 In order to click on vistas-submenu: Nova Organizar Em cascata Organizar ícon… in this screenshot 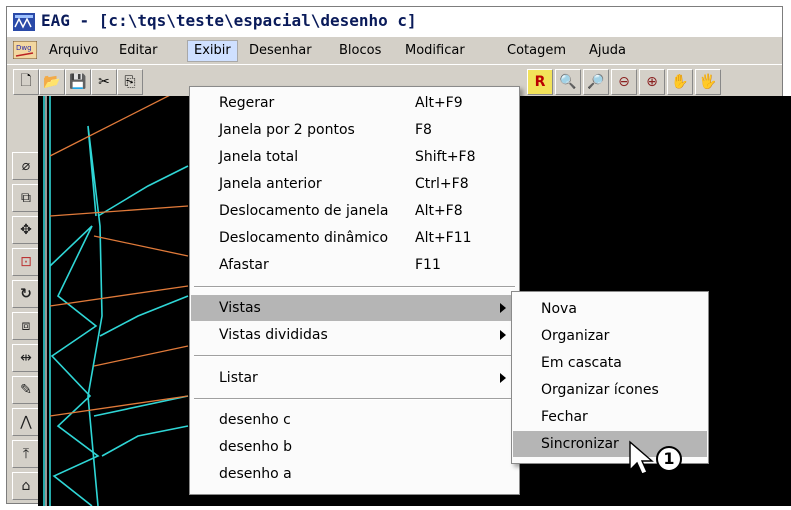, I will do `click(610, 377)`.